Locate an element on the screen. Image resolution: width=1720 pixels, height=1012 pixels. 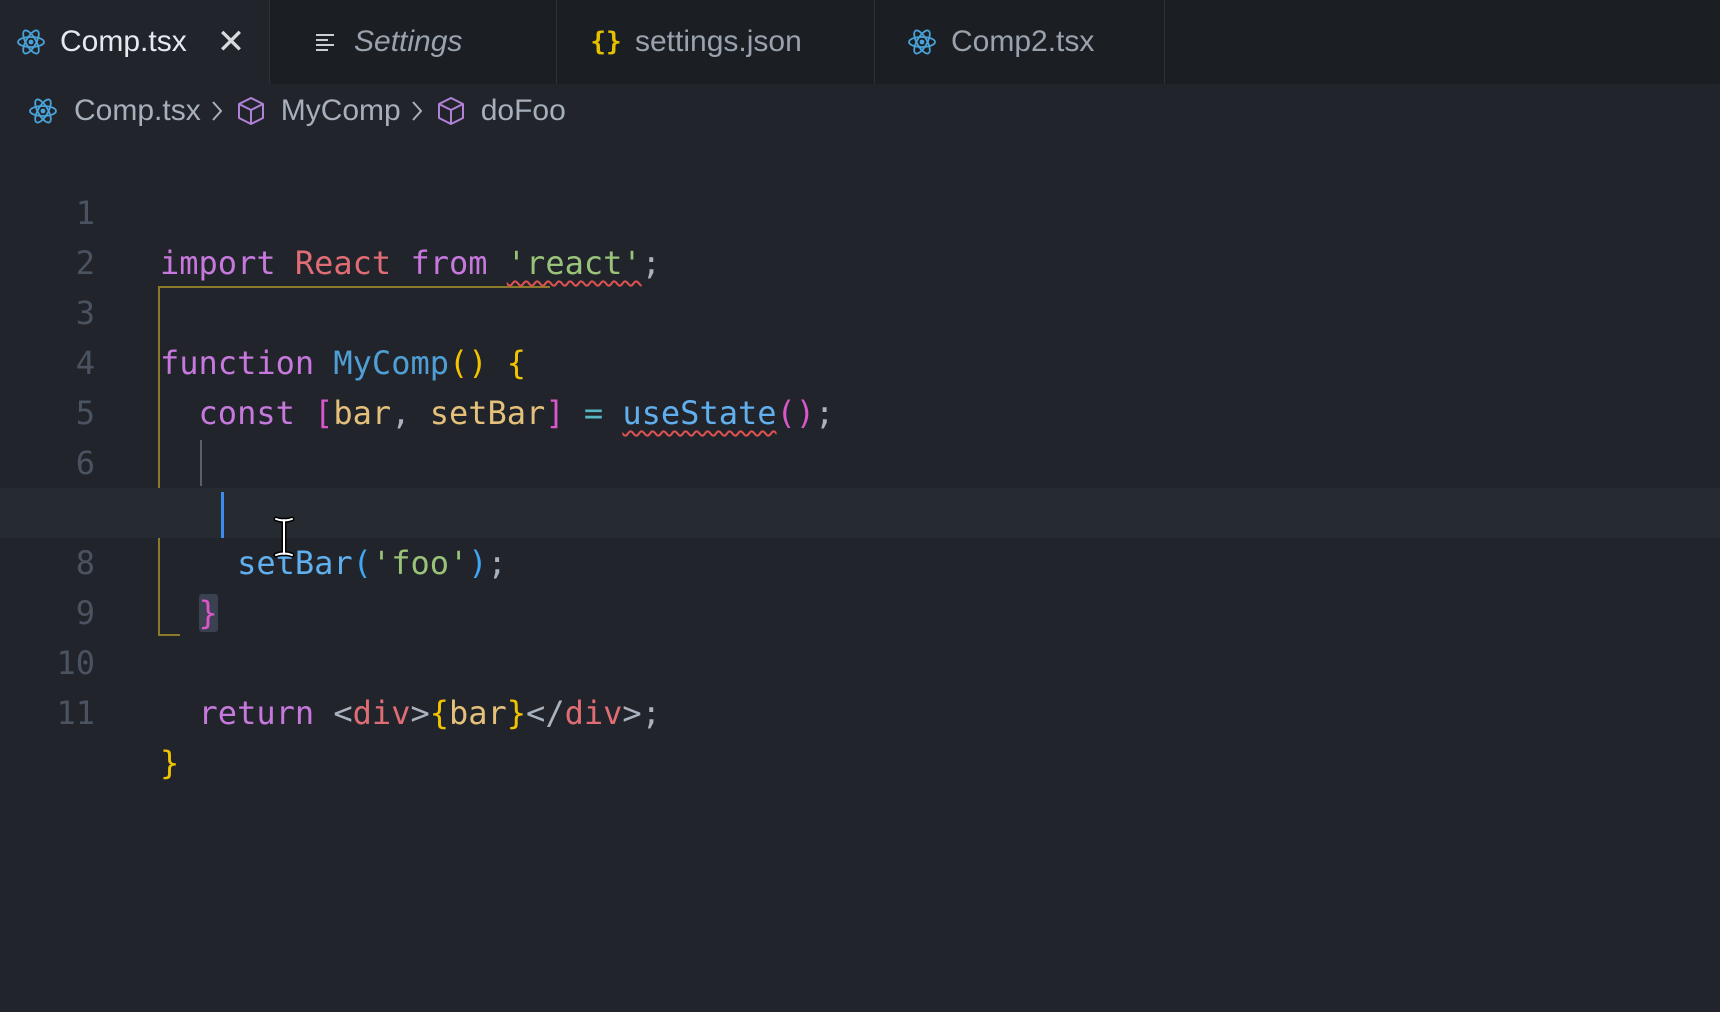
tab-label: Comp.tsx is located at coordinates (123, 41).